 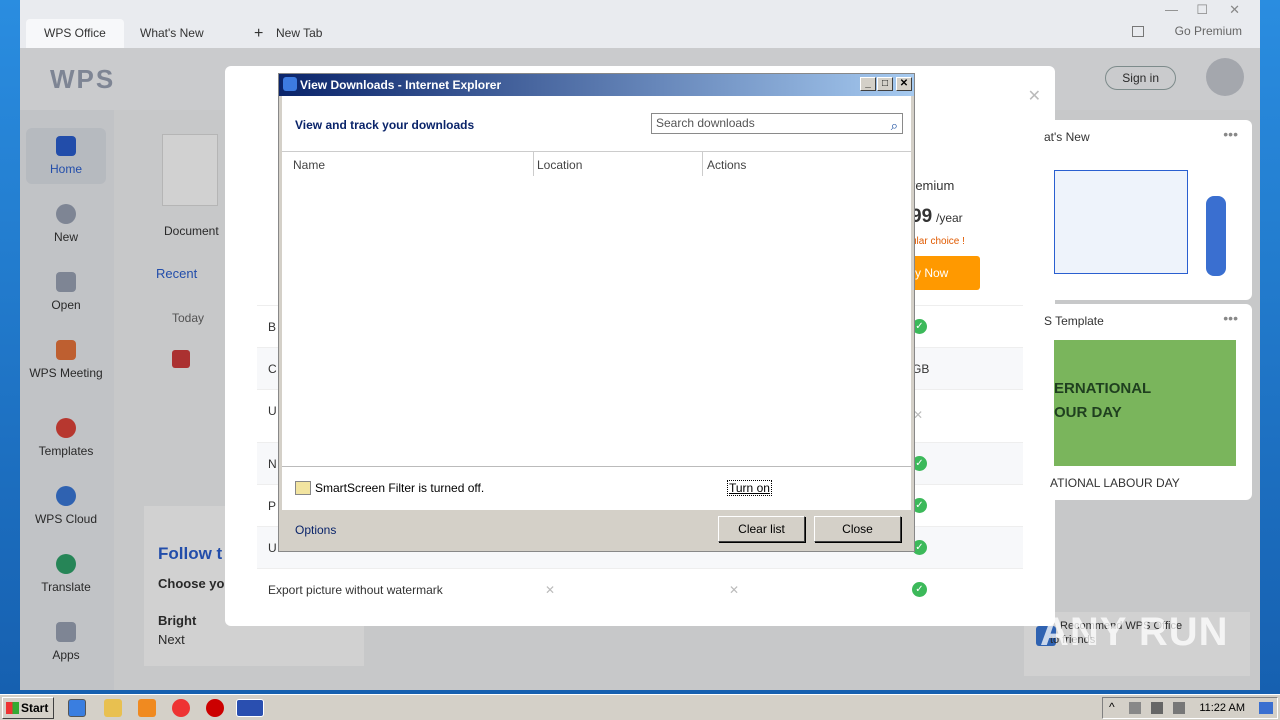 I want to click on tab-whats-new: What's New, so click(x=172, y=33).